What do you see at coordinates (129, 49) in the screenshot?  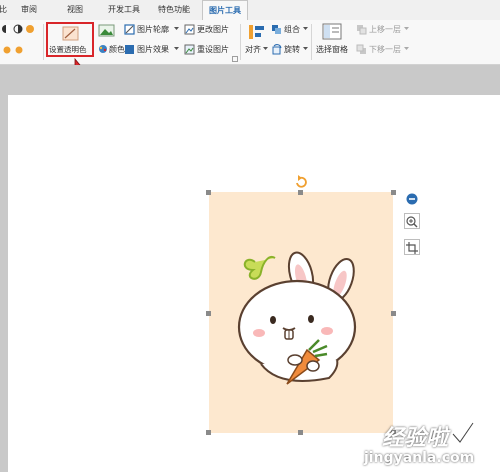 I see `picture-effects-icon` at bounding box center [129, 49].